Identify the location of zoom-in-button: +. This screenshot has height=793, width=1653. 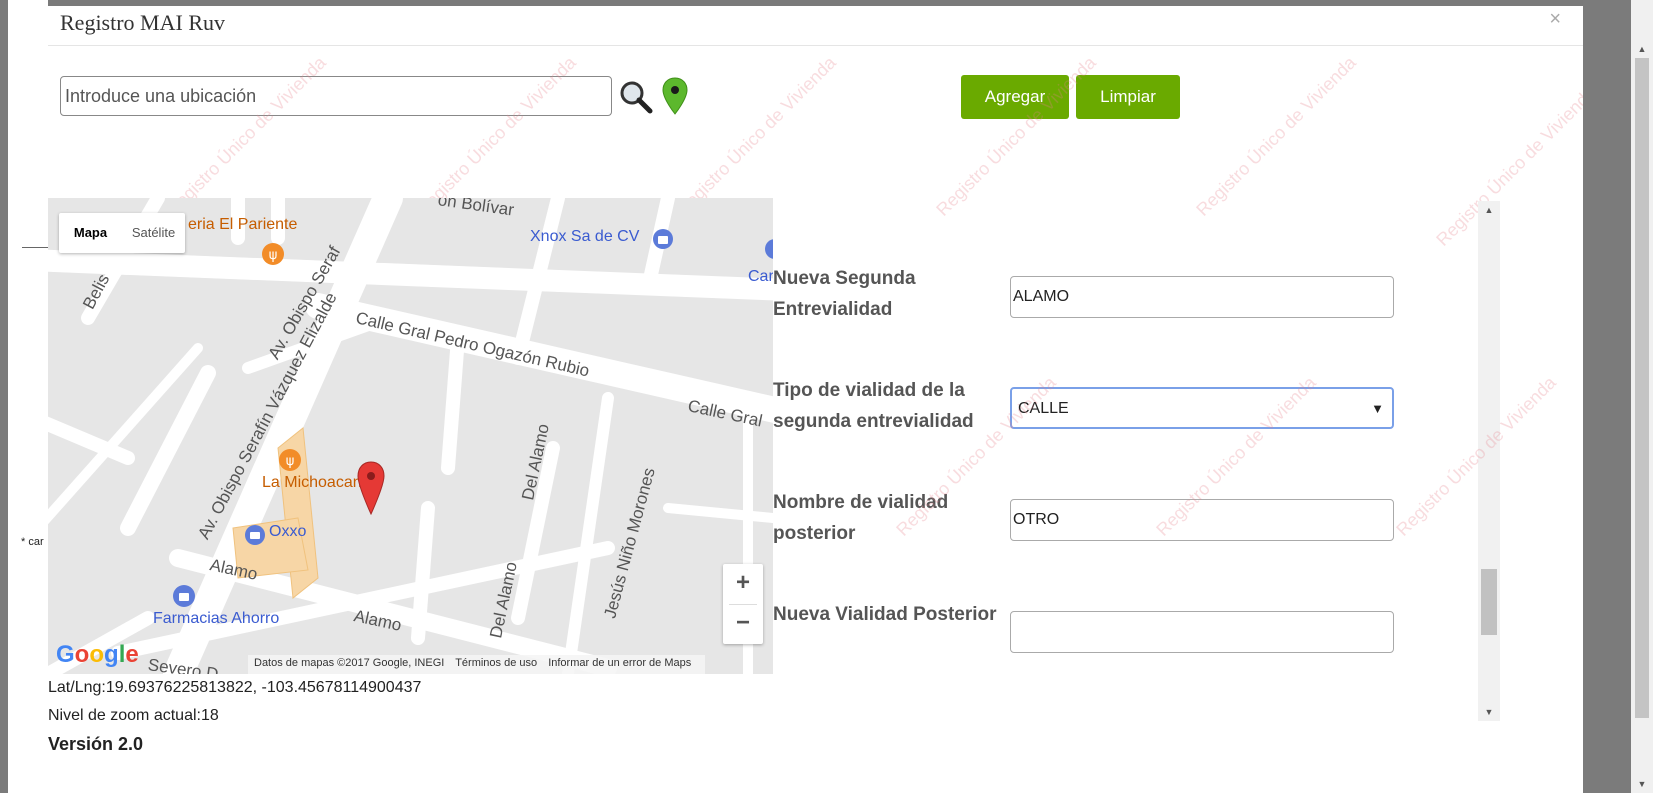
(743, 584).